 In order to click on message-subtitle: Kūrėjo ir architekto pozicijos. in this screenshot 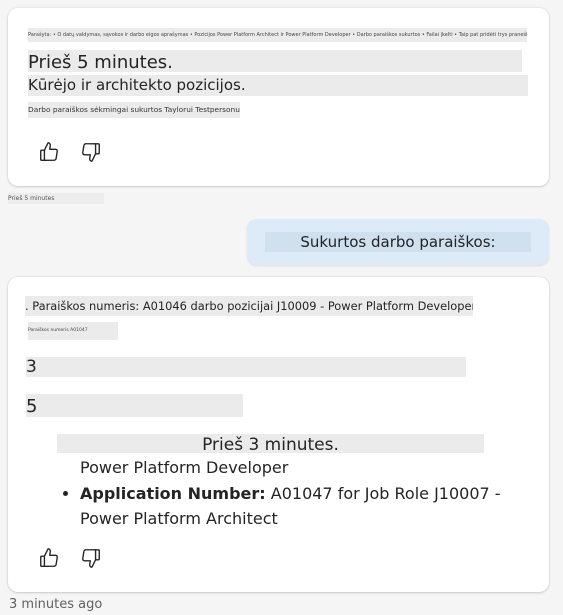, I will do `click(278, 85)`.